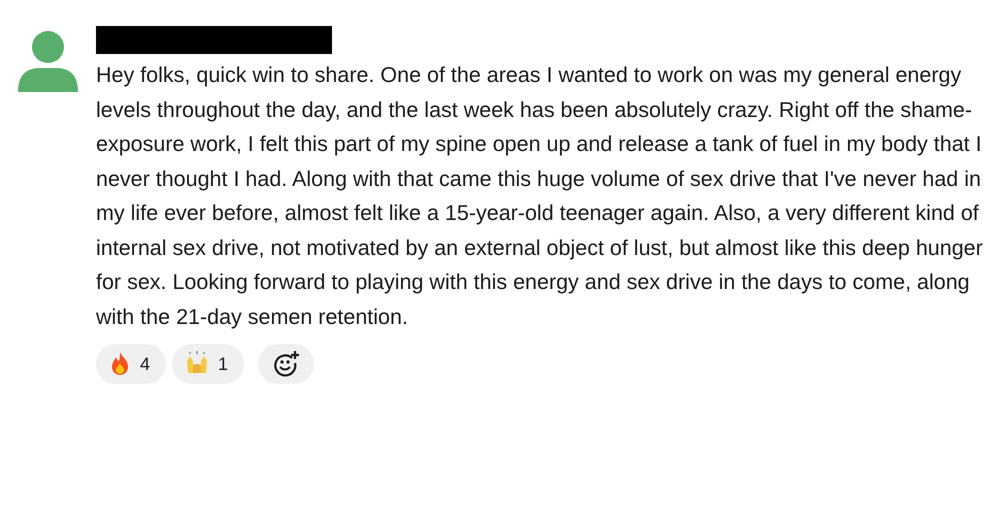 The height and width of the screenshot is (526, 1000). What do you see at coordinates (48, 61) in the screenshot?
I see `avatar-silhouette` at bounding box center [48, 61].